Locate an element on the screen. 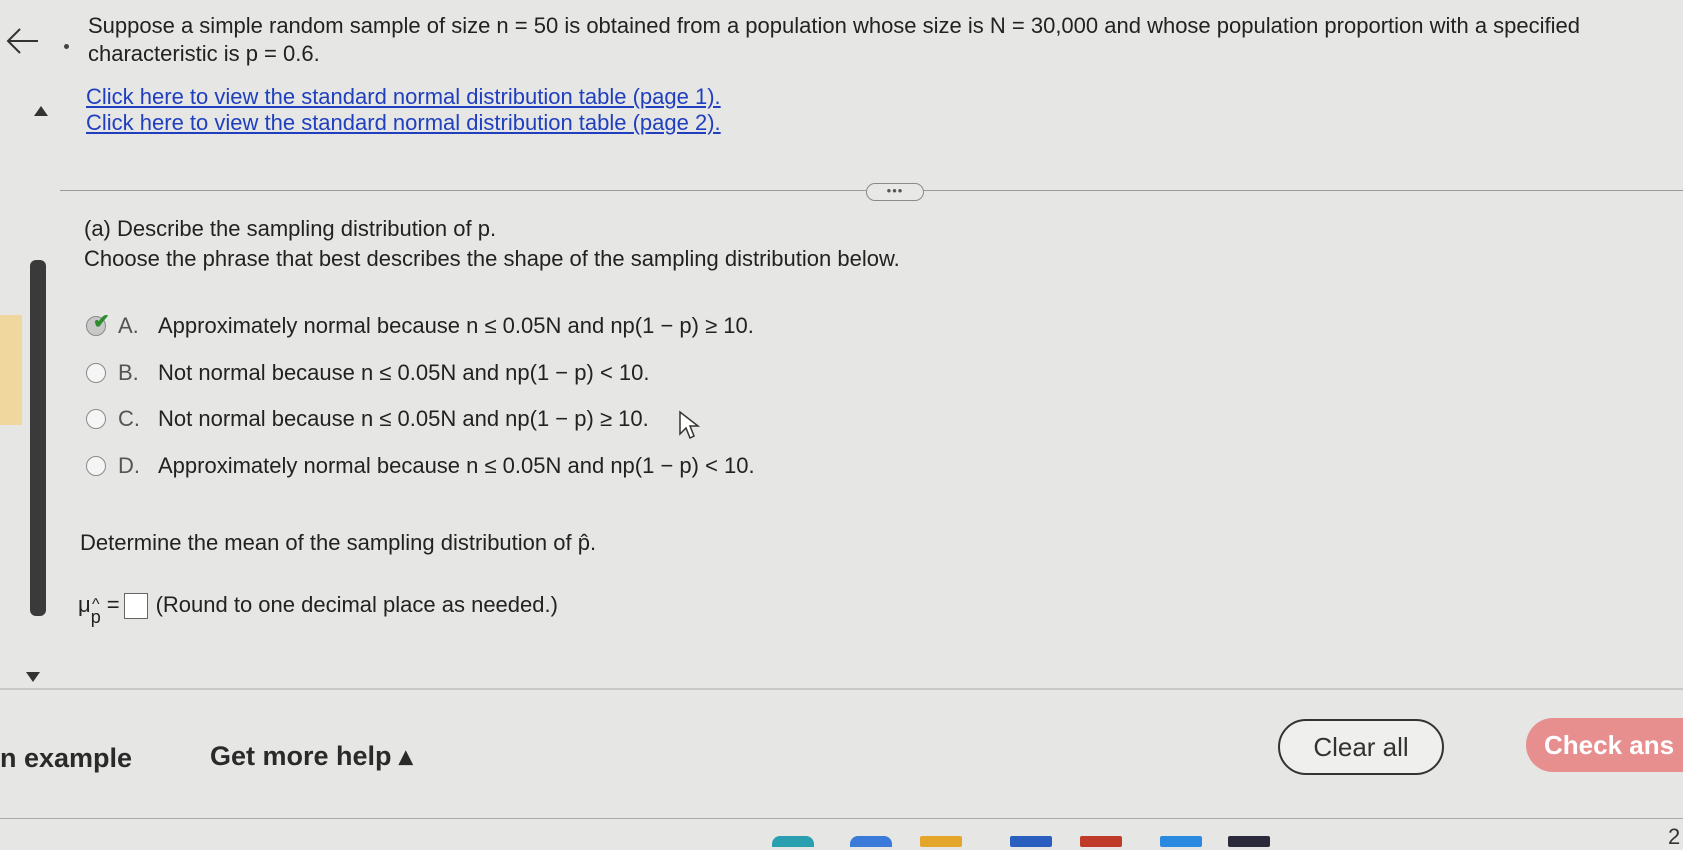 The height and width of the screenshot is (850, 1683). option-letter: D. is located at coordinates (129, 465).